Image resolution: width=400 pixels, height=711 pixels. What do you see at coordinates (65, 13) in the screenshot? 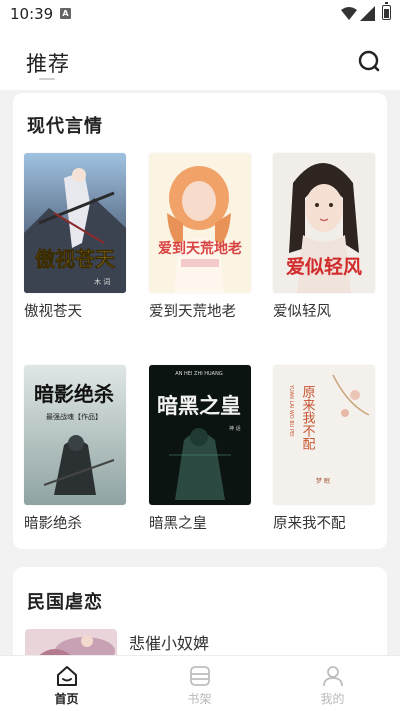
I see `notification-icon: A` at bounding box center [65, 13].